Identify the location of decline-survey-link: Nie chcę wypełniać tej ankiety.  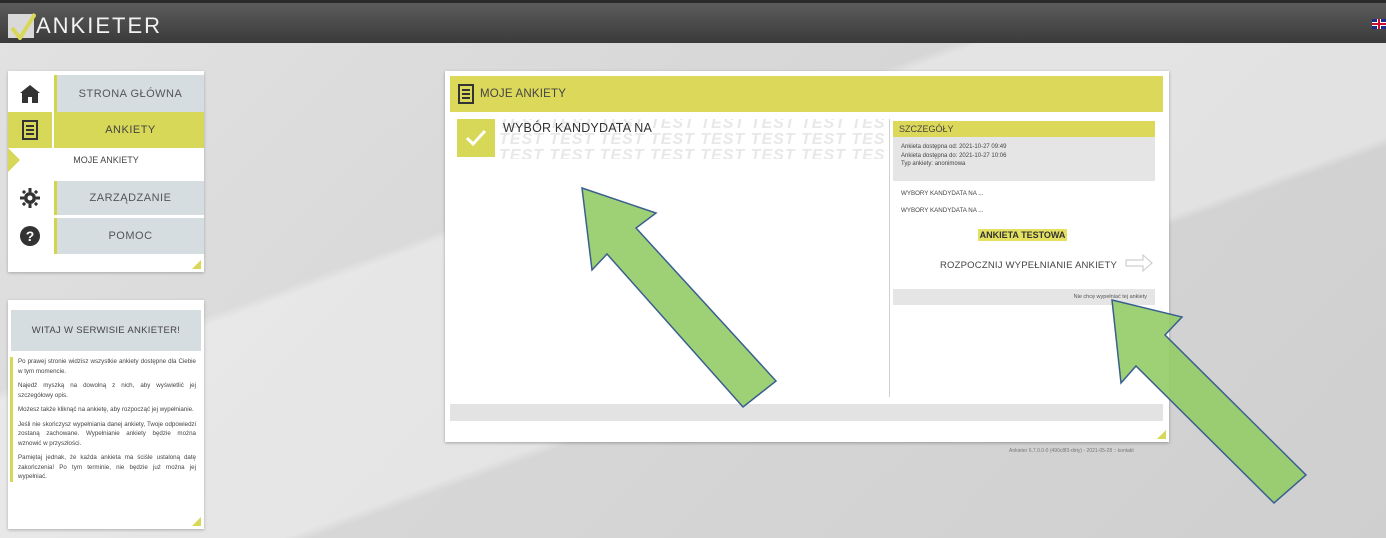
(1024, 297).